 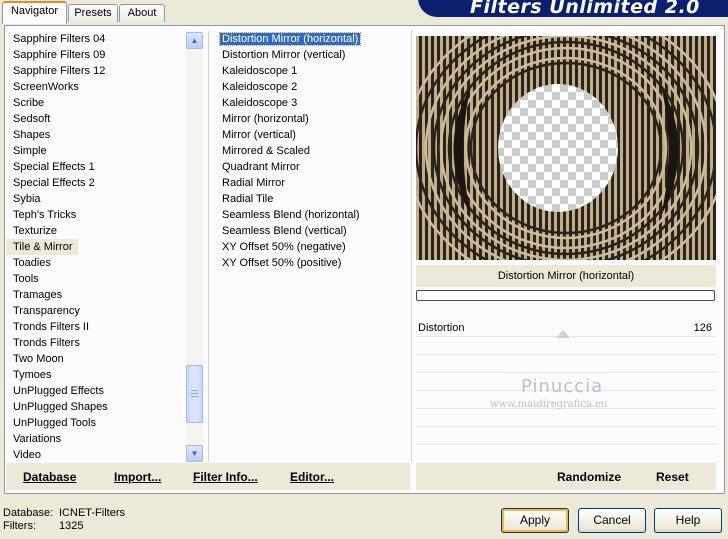 I want to click on list-item: Sybia, so click(x=96, y=199).